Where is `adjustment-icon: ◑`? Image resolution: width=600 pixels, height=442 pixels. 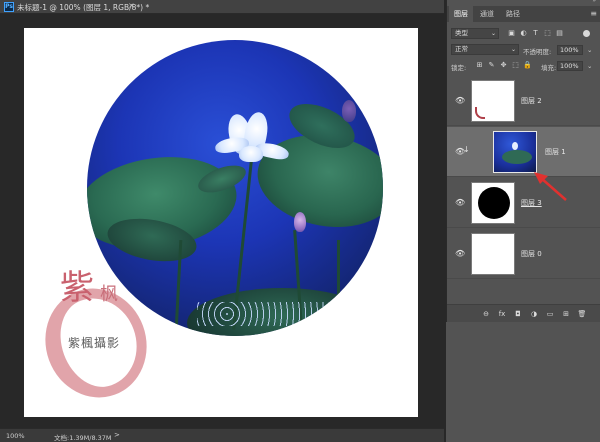
adjustment-icon: ◑ is located at coordinates (534, 314).